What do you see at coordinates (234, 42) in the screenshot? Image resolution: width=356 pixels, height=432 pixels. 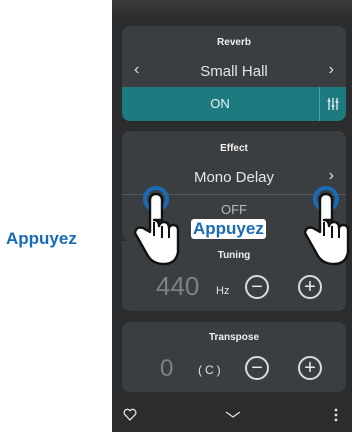 I see `reverb-title: Reverb` at bounding box center [234, 42].